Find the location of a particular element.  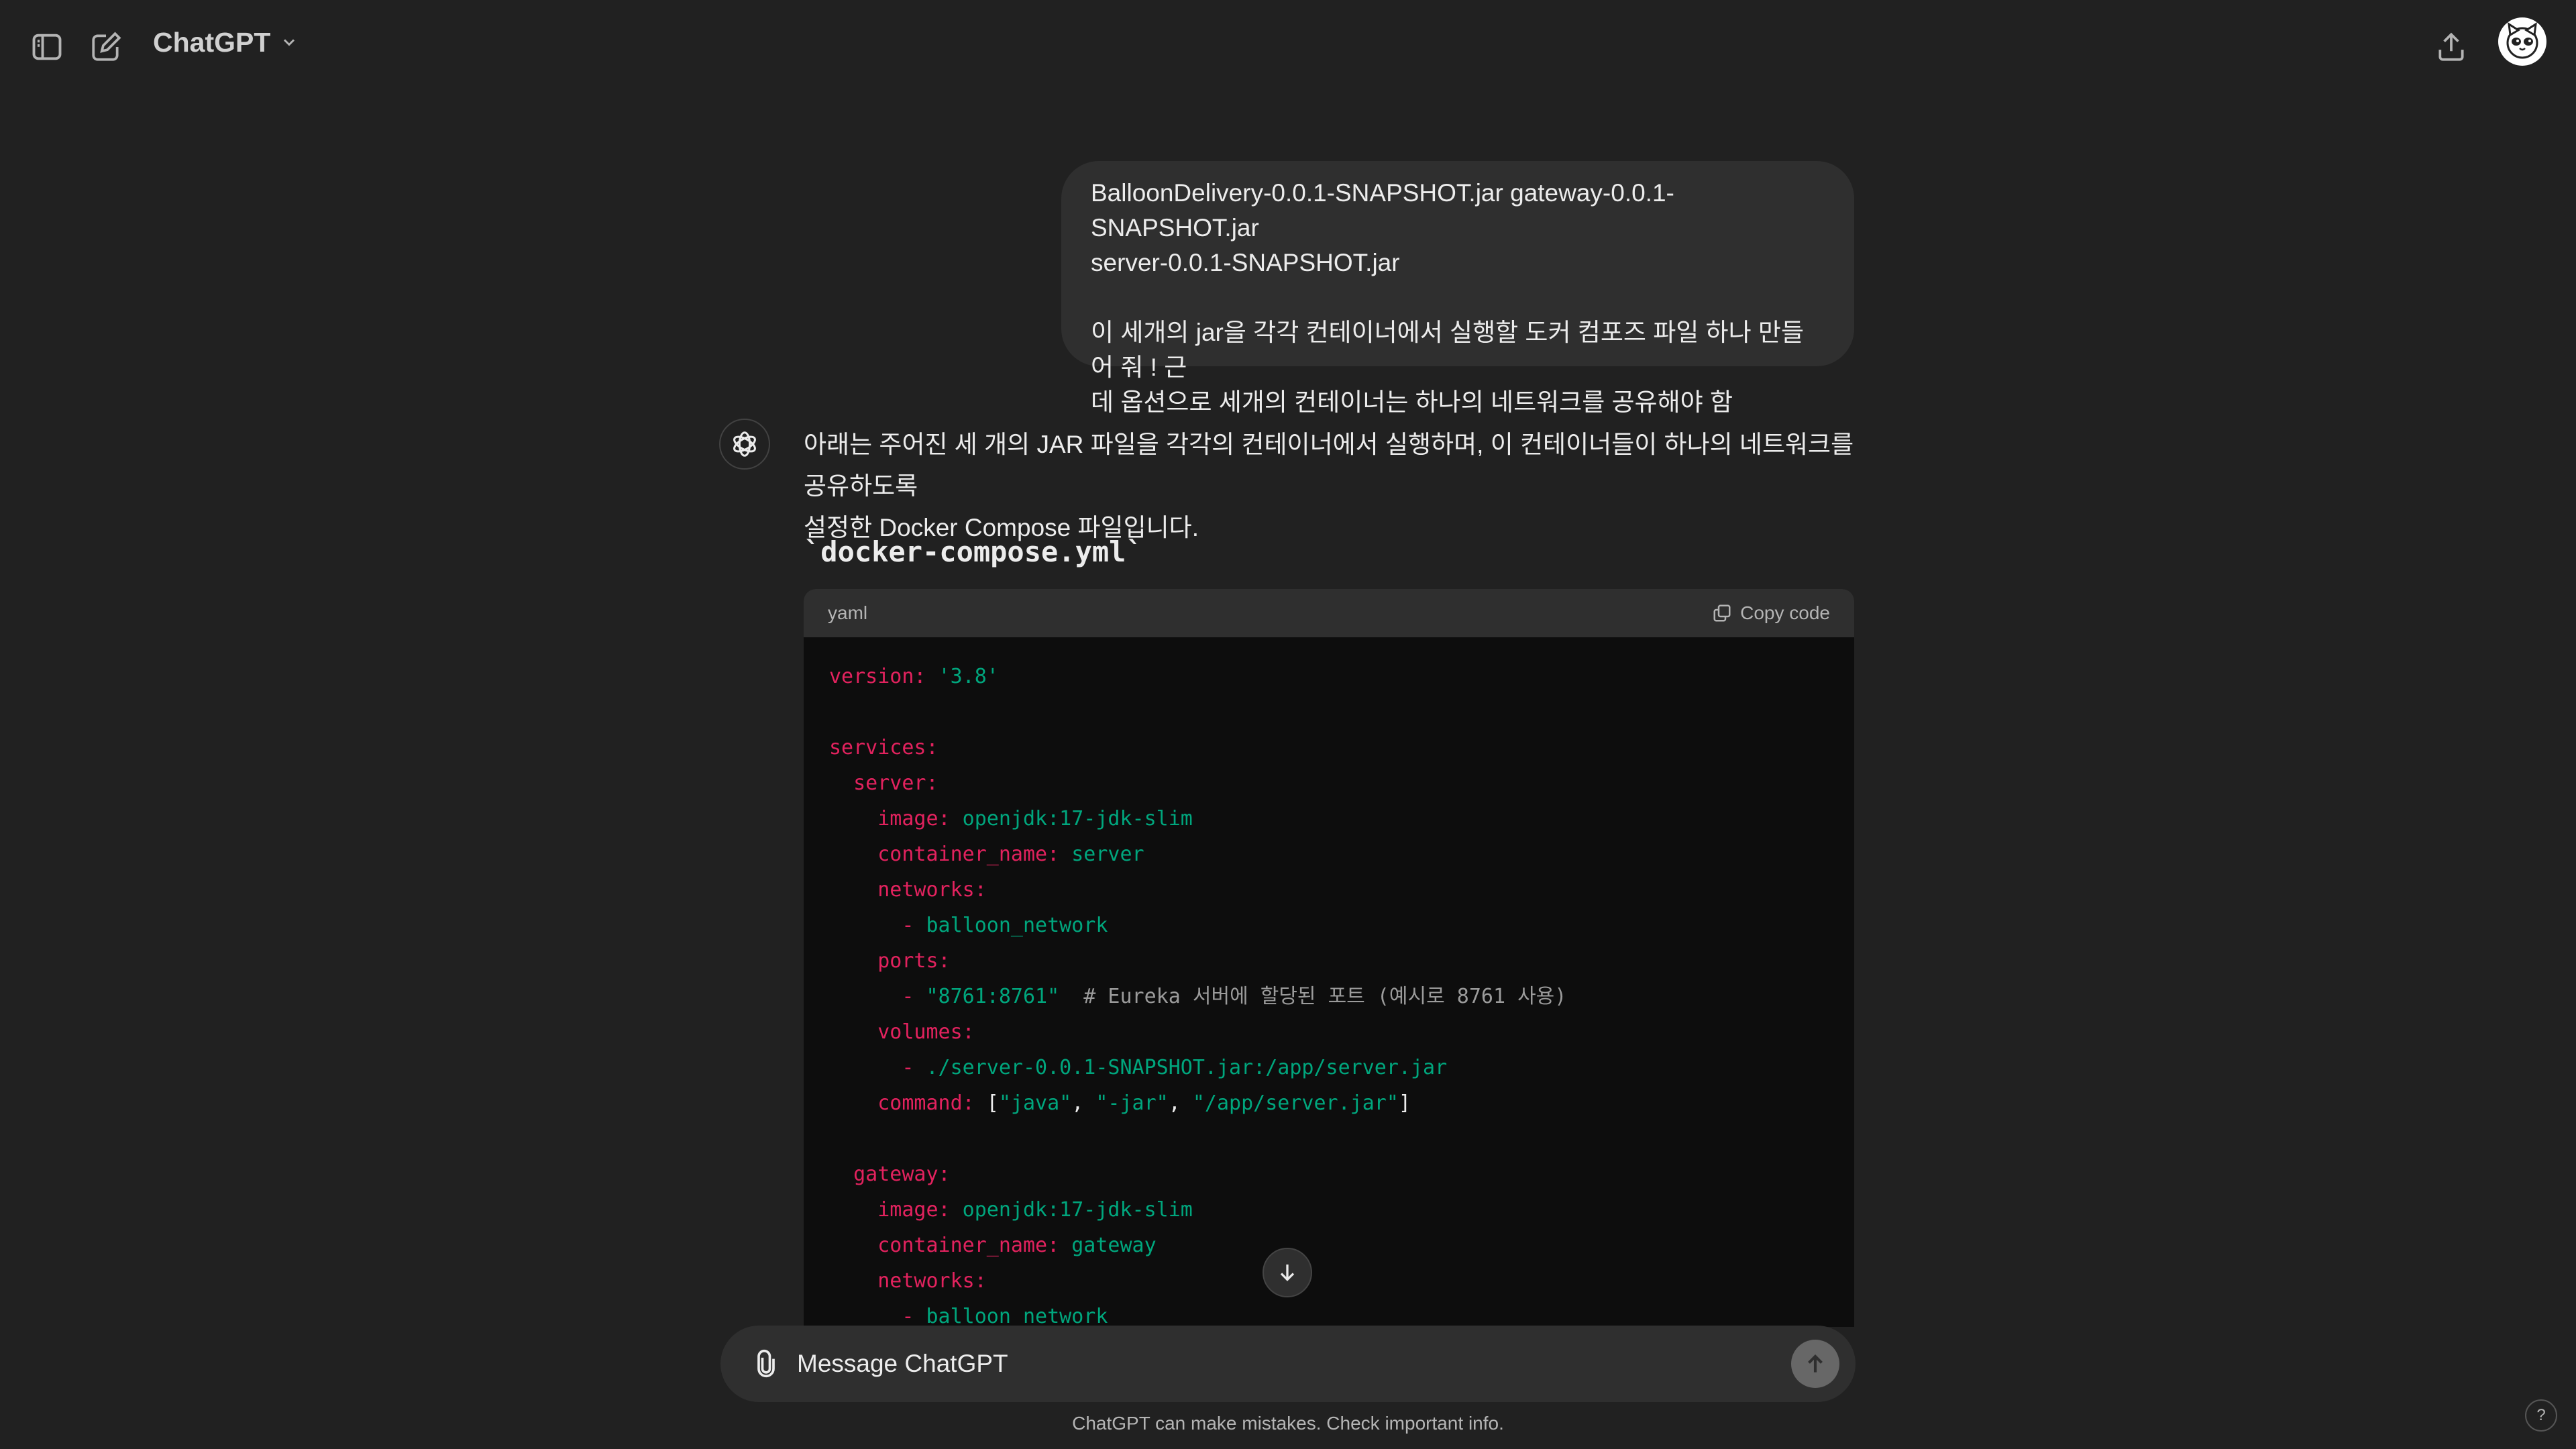

yaml-value: '3.8' is located at coordinates (962, 676).